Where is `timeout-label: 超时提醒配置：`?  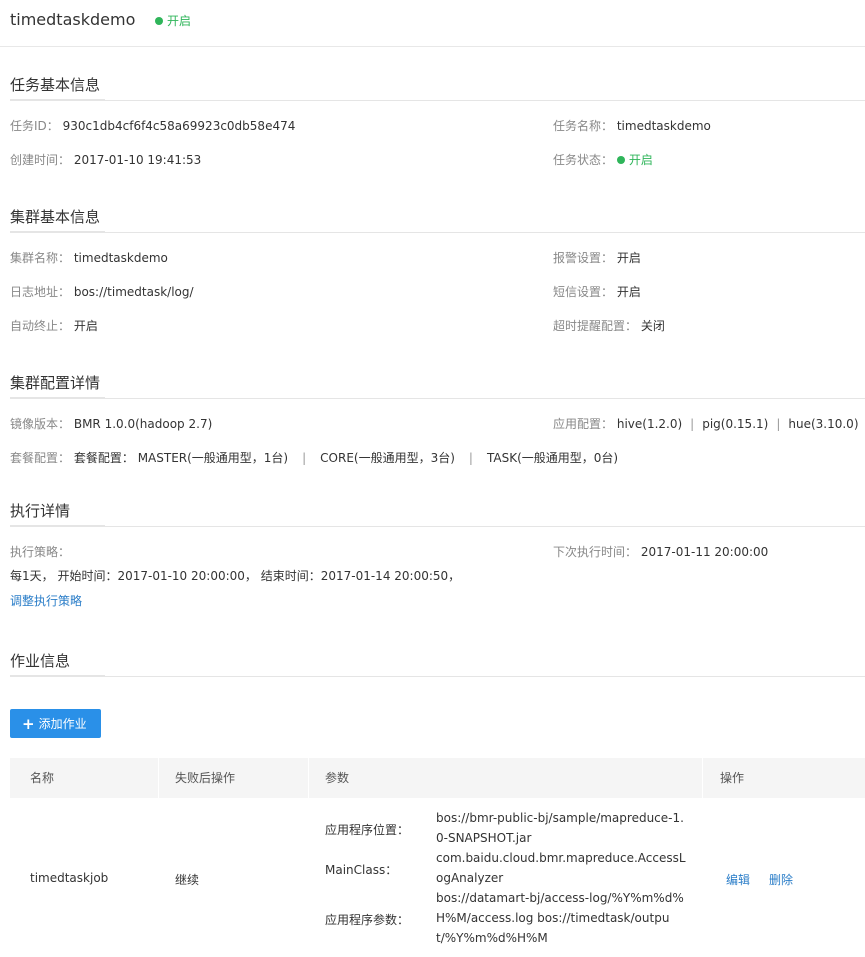
timeout-label: 超时提醒配置： is located at coordinates (595, 326).